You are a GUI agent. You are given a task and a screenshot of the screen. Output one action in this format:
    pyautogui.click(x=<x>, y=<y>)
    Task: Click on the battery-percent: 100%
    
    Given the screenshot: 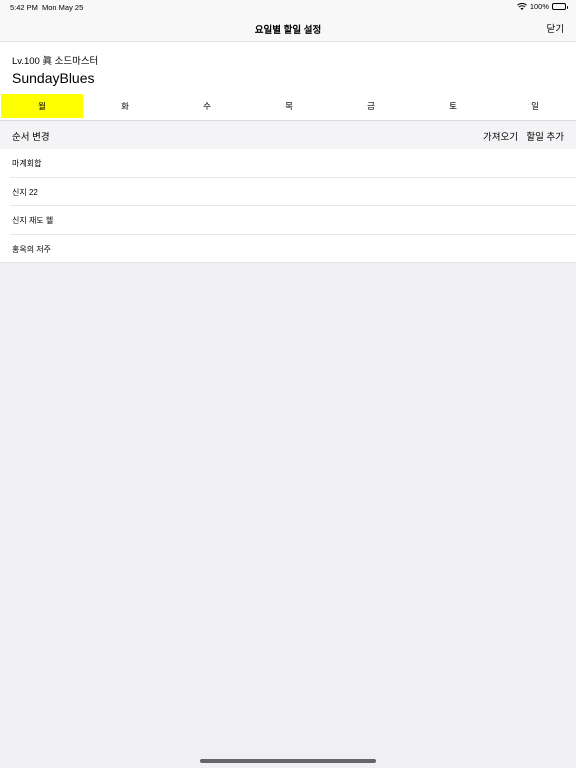 What is the action you would take?
    pyautogui.click(x=539, y=6)
    